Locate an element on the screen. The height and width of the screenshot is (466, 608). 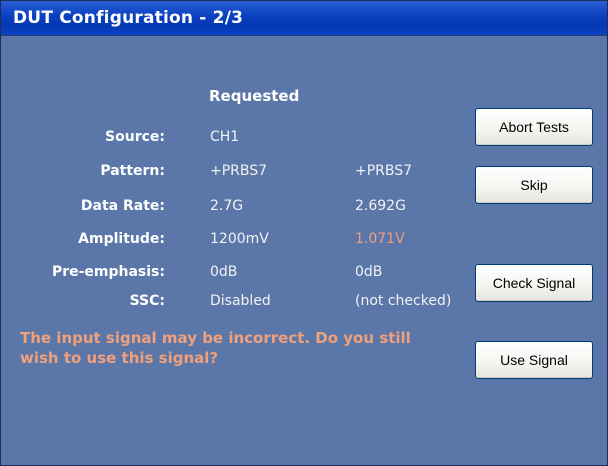
data-rate-measured-value: 2.692G is located at coordinates (380, 206).